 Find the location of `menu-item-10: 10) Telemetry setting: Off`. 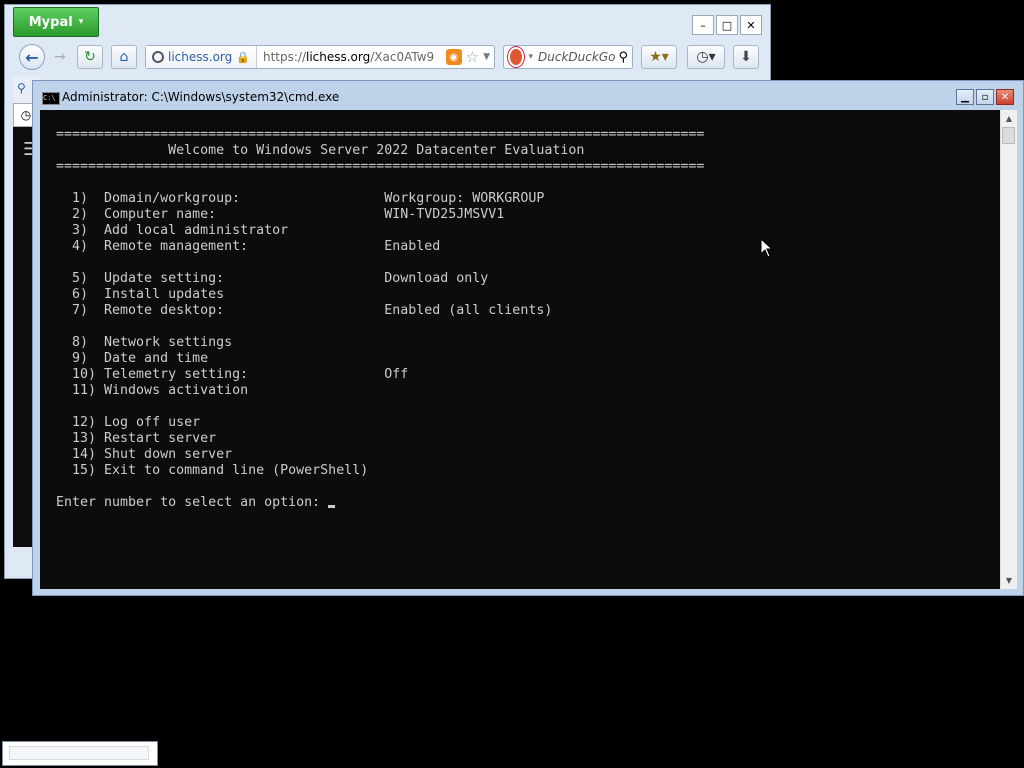

menu-item-10: 10) Telemetry setting: Off is located at coordinates (232, 374).